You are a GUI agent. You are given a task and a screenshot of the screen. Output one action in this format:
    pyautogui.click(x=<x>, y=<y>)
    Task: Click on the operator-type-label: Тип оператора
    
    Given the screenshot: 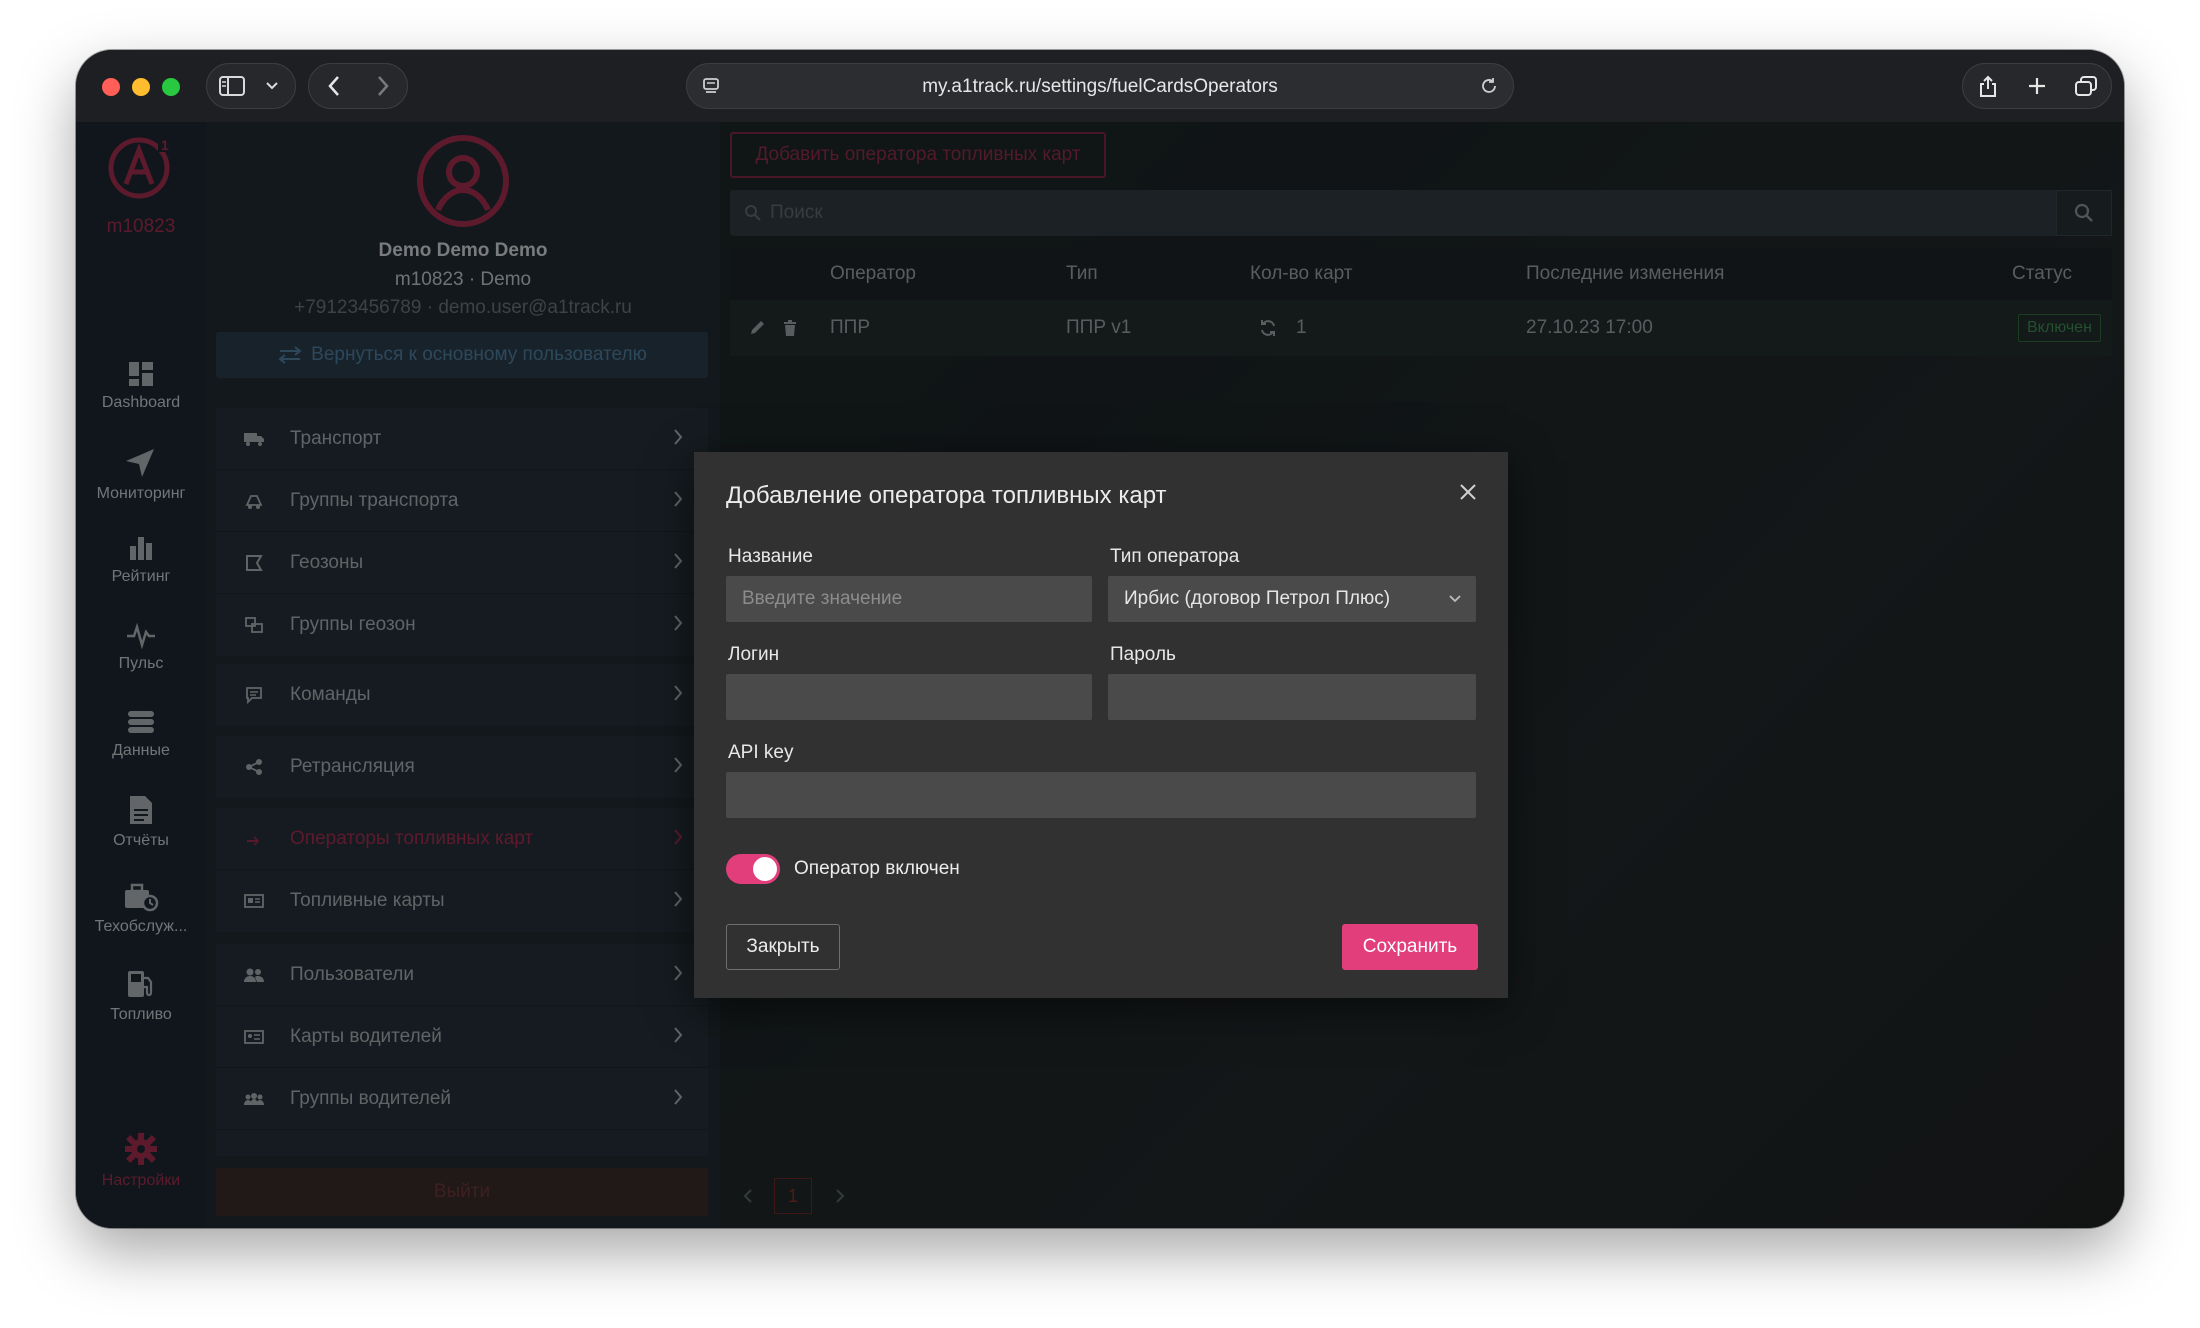 What is the action you would take?
    pyautogui.click(x=1175, y=556)
    